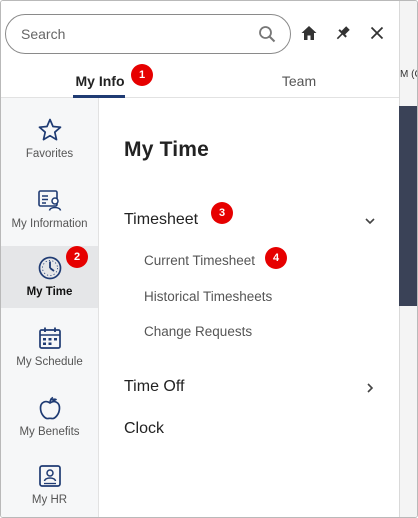  What do you see at coordinates (50, 338) in the screenshot?
I see `calendar-icon` at bounding box center [50, 338].